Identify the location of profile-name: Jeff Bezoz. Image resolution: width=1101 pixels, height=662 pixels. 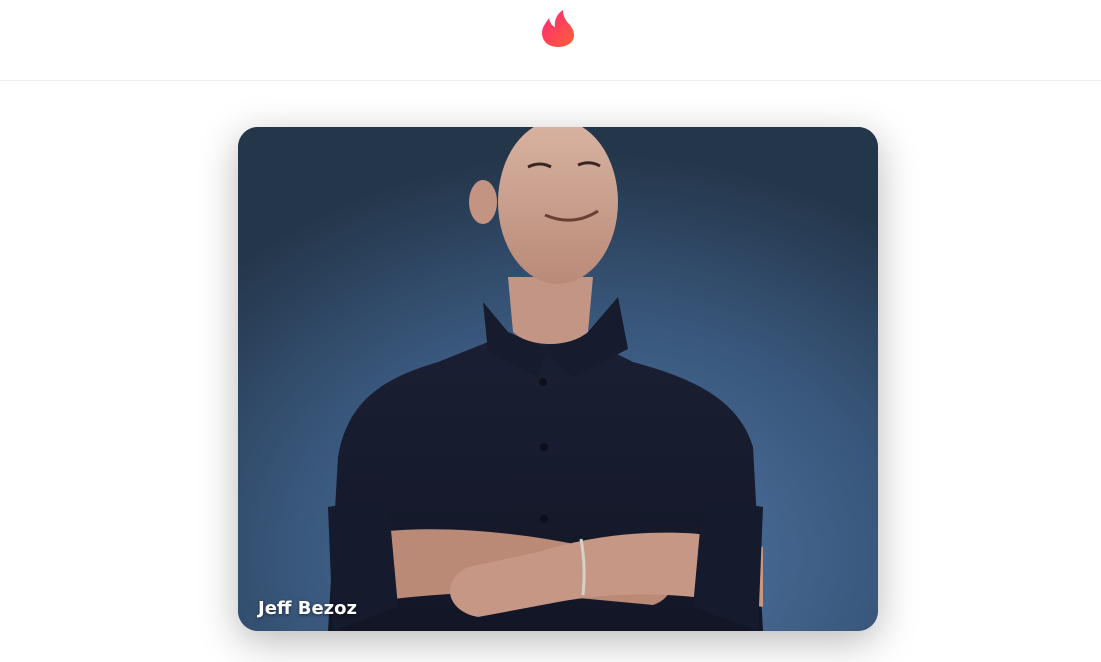
(307, 608).